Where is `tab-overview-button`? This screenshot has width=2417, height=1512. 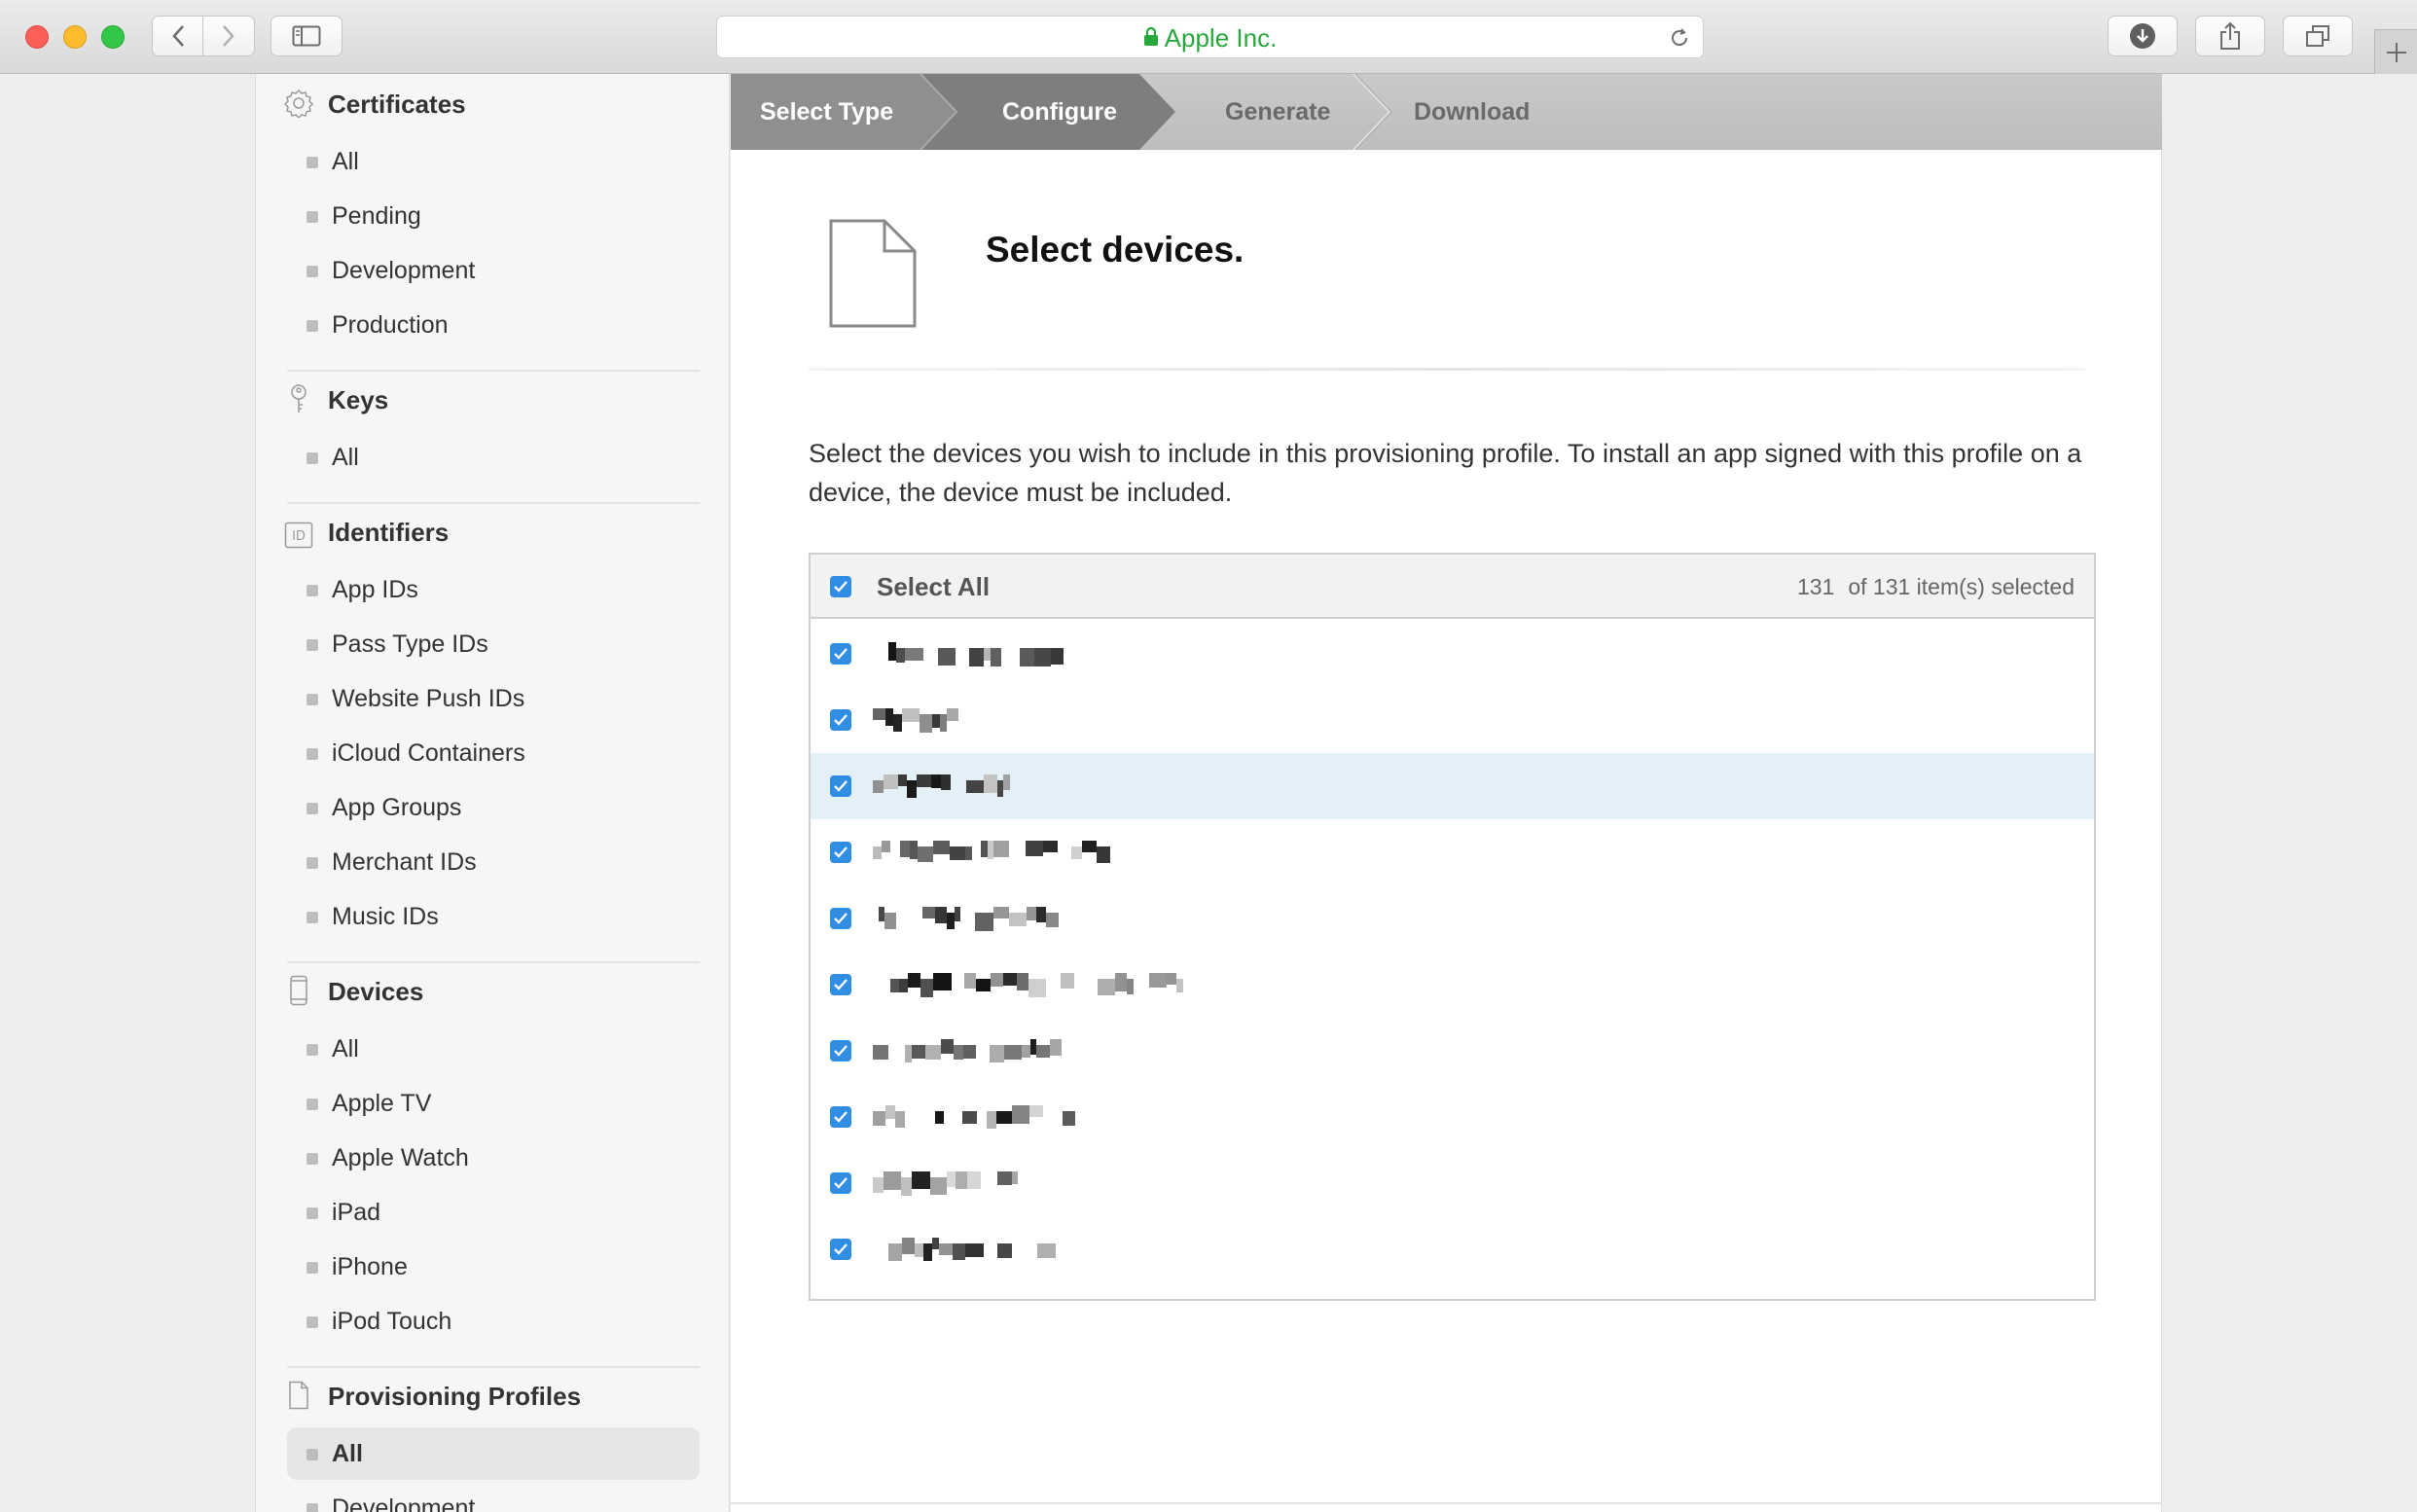 tab-overview-button is located at coordinates (2318, 36).